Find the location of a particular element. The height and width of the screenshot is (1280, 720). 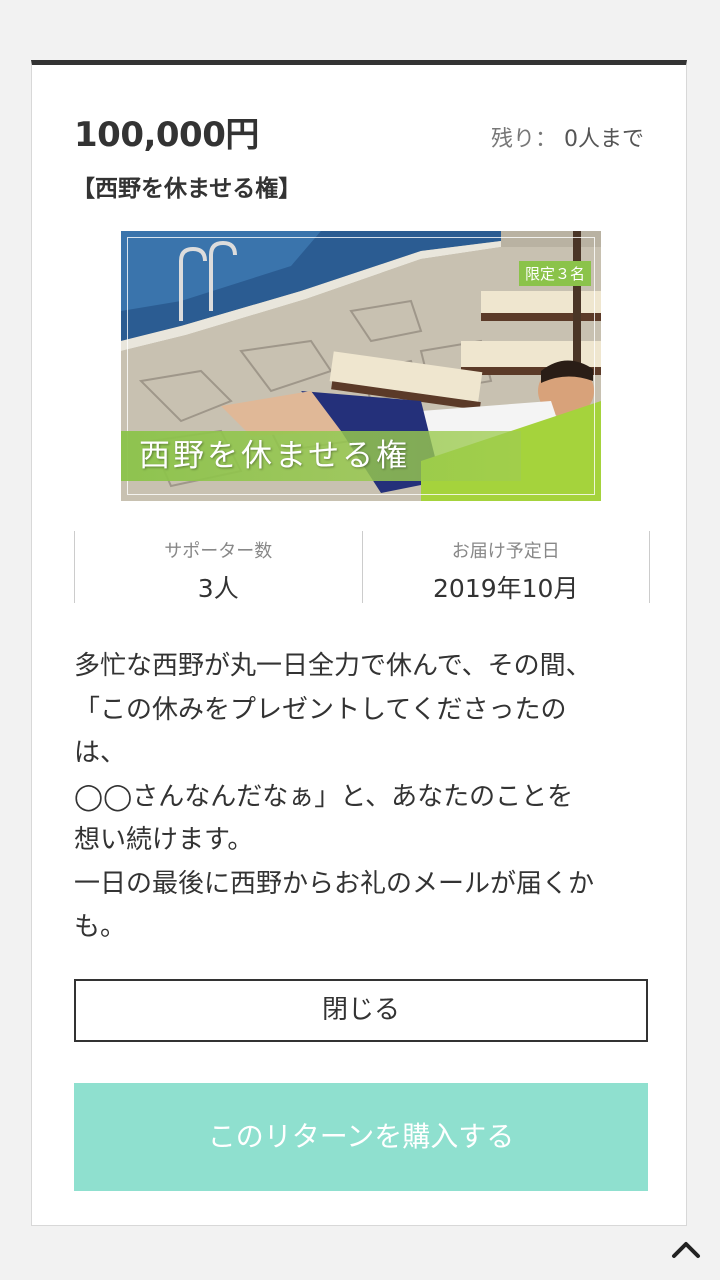

close-button: 閉じる is located at coordinates (361, 1010).